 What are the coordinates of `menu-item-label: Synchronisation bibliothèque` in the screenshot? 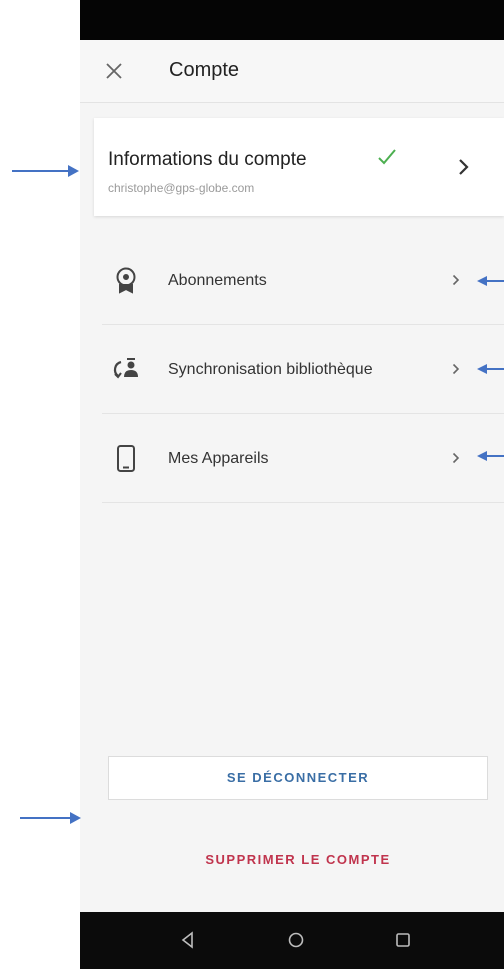 It's located at (270, 369).